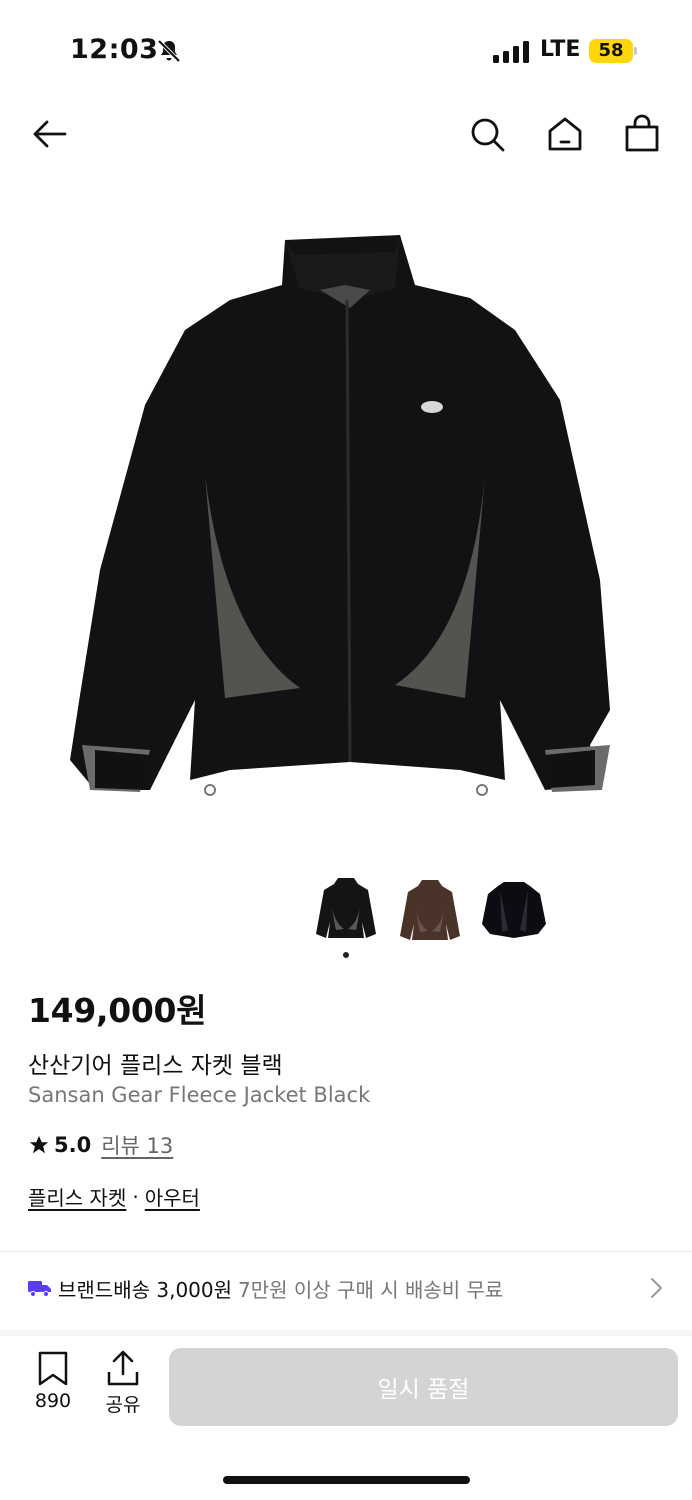  I want to click on star-icon, so click(39, 1144).